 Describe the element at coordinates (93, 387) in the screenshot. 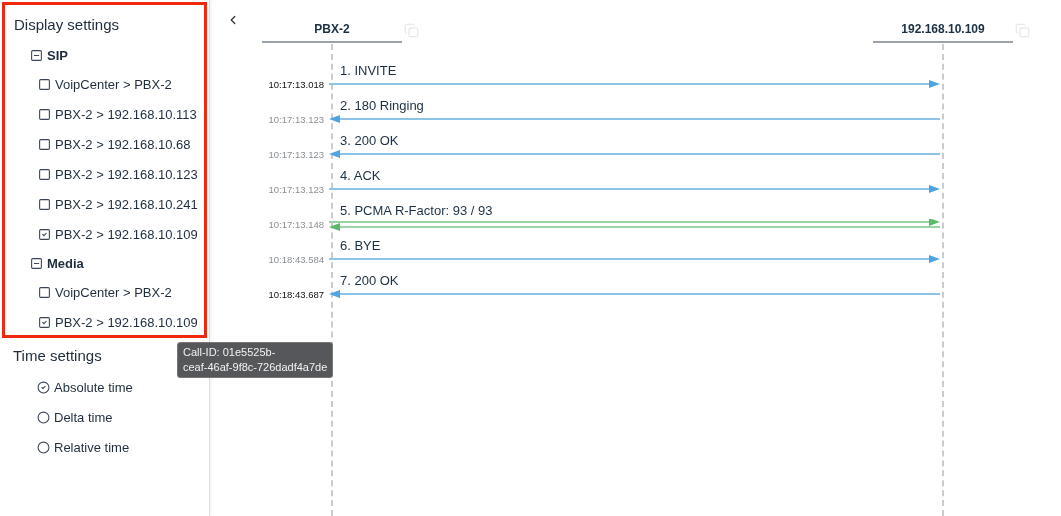

I see `radio-label: Absolute time` at that location.